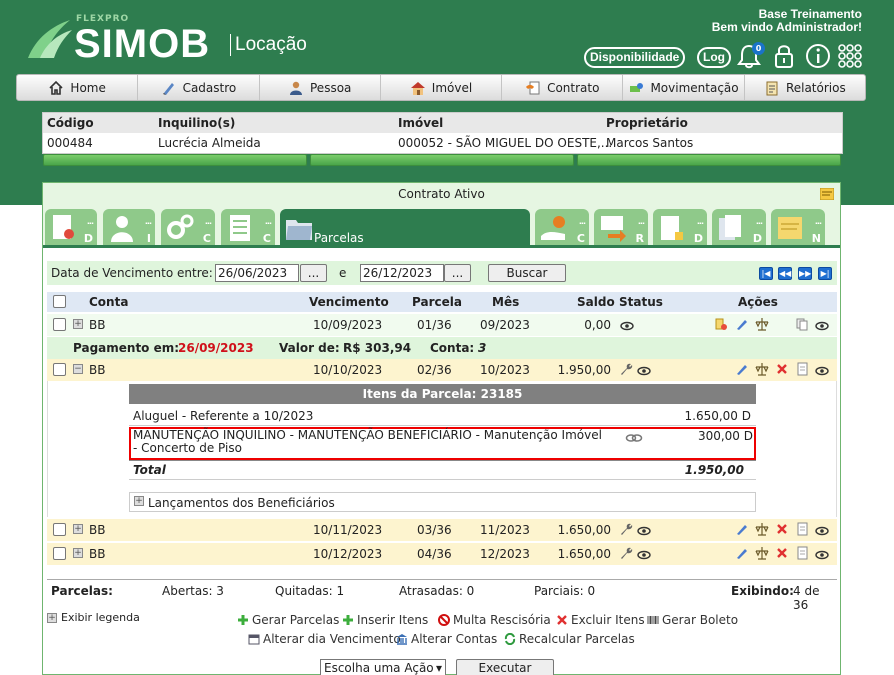 The width and height of the screenshot is (894, 675). What do you see at coordinates (721, 324) in the screenshot?
I see `receipt-coin-icon` at bounding box center [721, 324].